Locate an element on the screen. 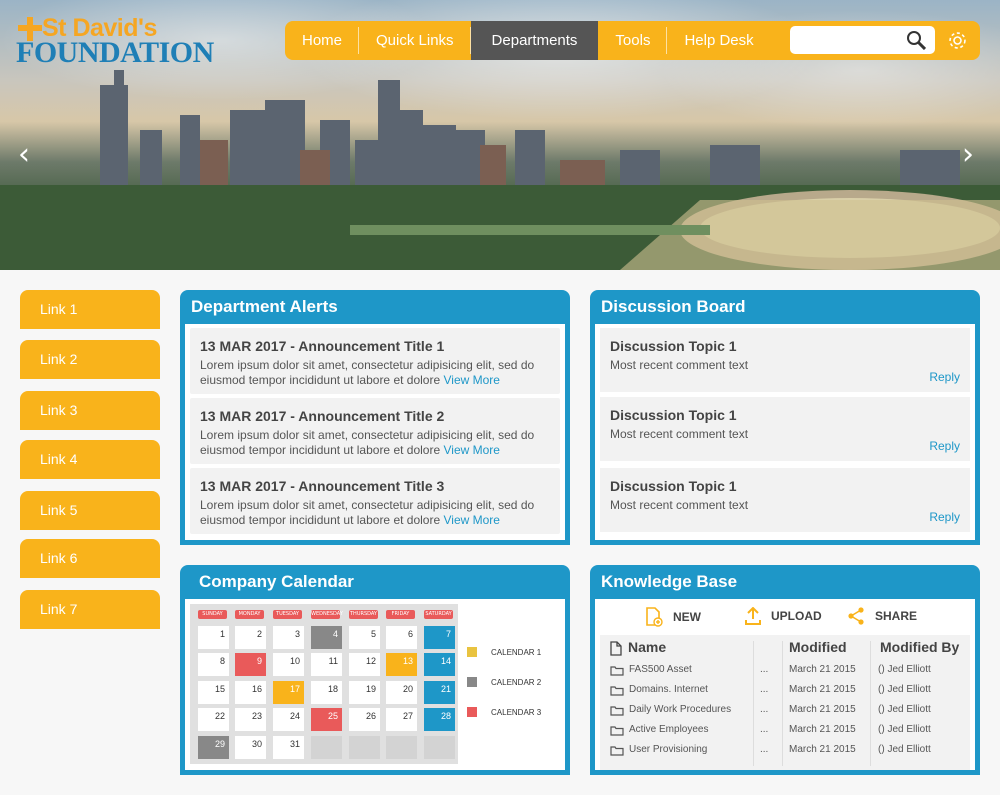 Image resolution: width=1000 pixels, height=795 pixels. legend-swatch is located at coordinates (472, 712).